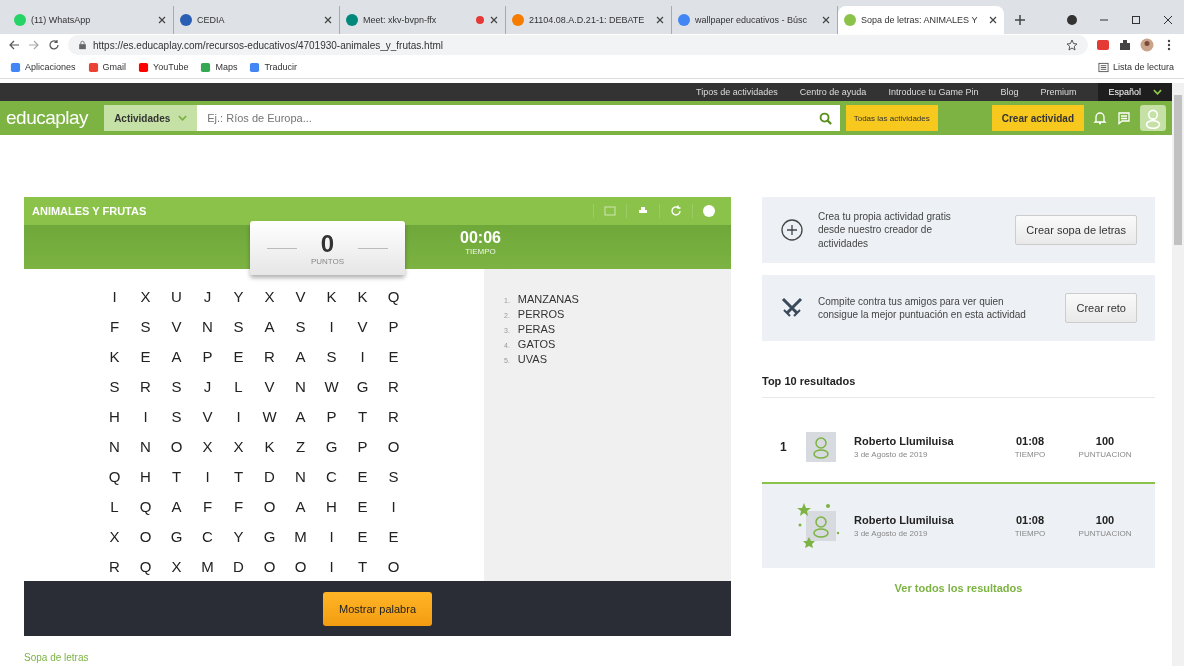  I want to click on bookmark-link: Maps, so click(219, 67).